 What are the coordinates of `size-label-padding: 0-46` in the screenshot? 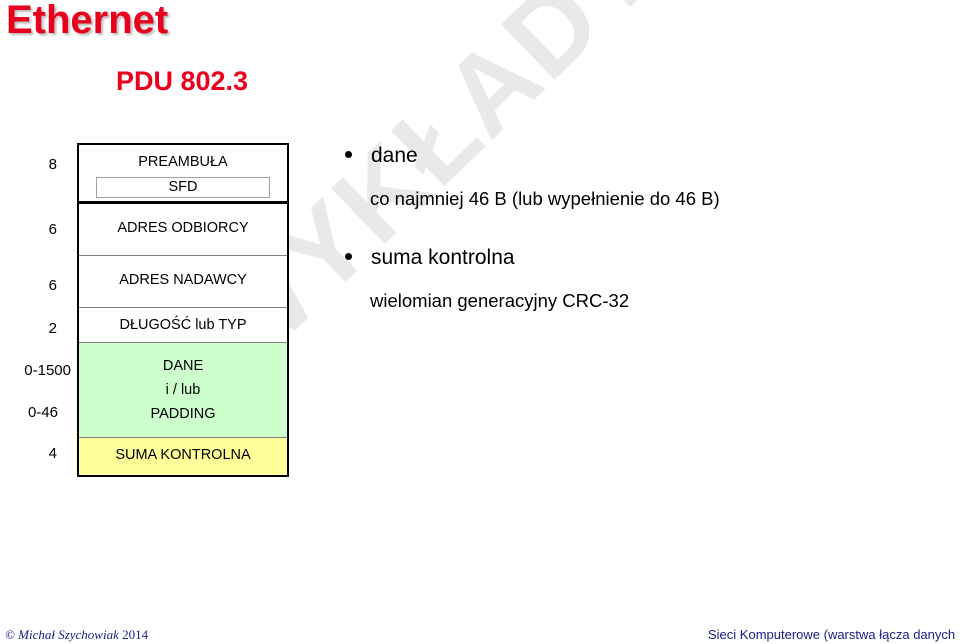 It's located at (42, 412).